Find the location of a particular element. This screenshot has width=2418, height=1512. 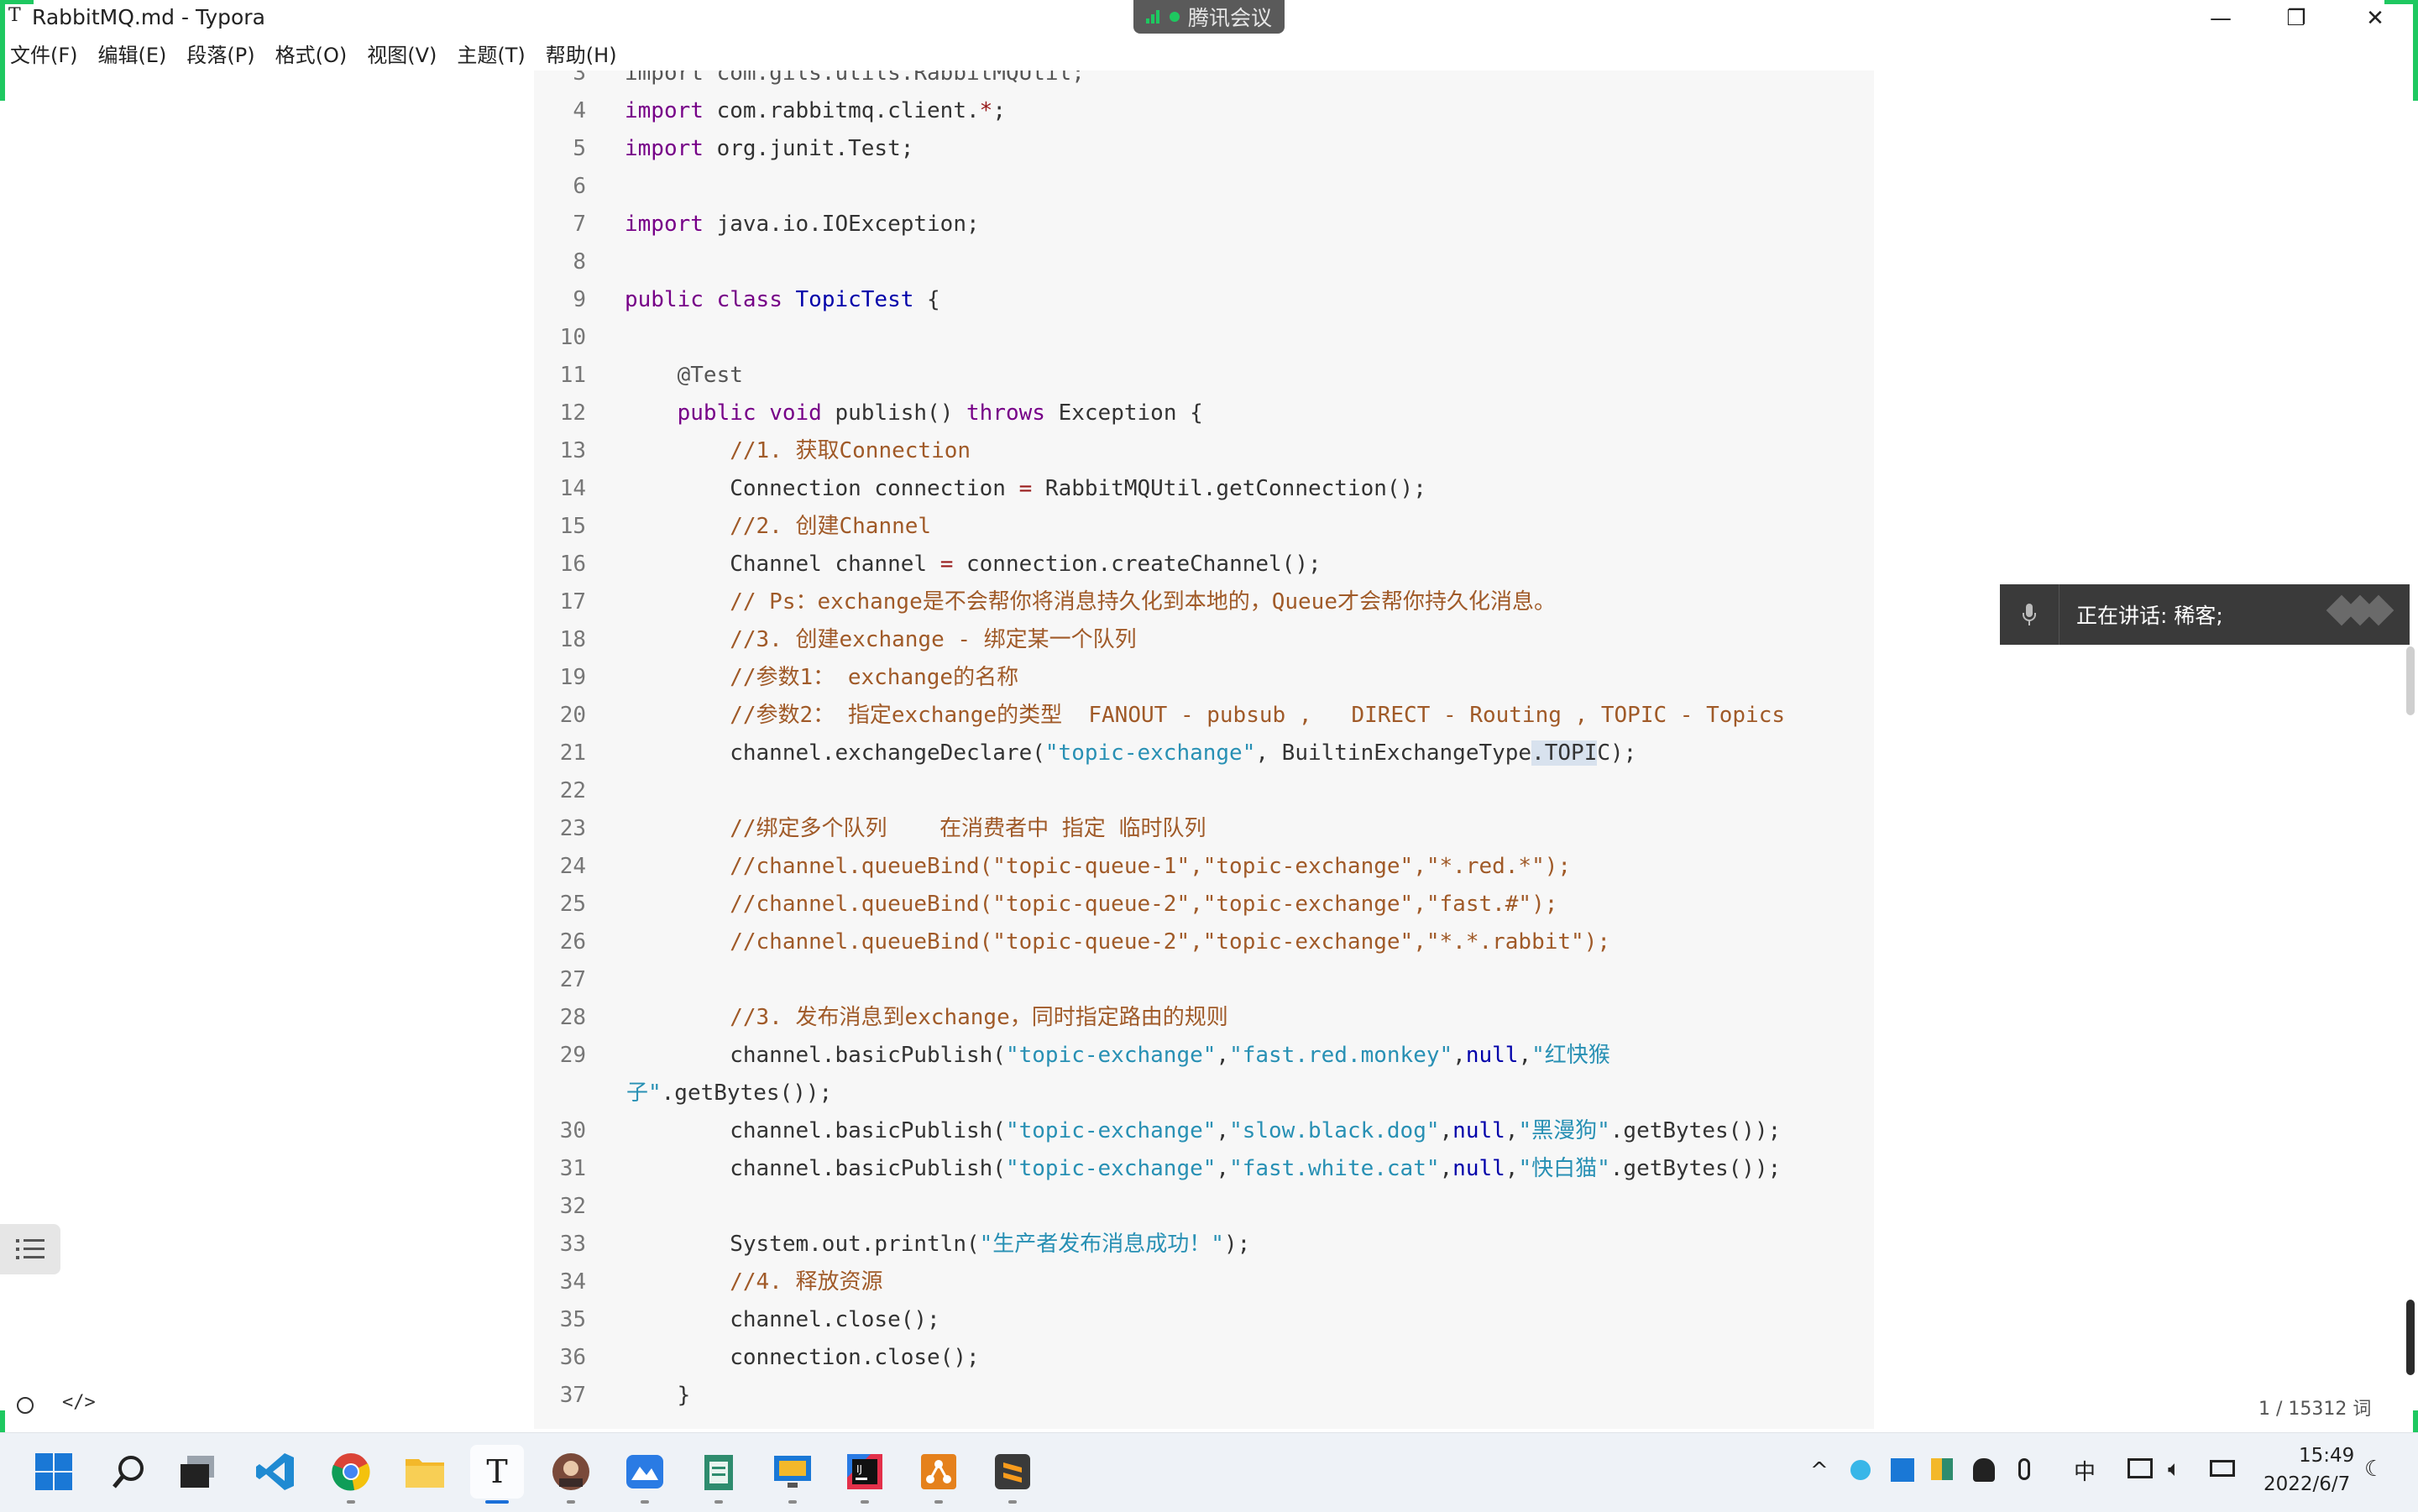

tray-app-icon is located at coordinates (1860, 1470).